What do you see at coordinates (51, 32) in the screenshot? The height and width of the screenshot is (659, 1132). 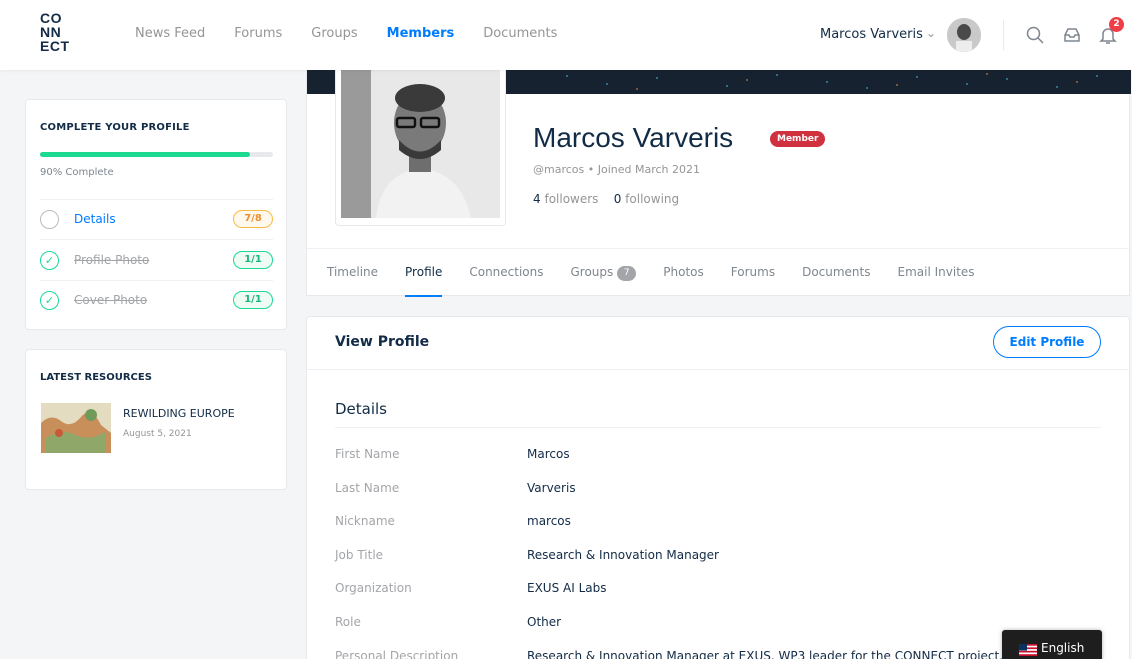 I see `logo-line: NN` at bounding box center [51, 32].